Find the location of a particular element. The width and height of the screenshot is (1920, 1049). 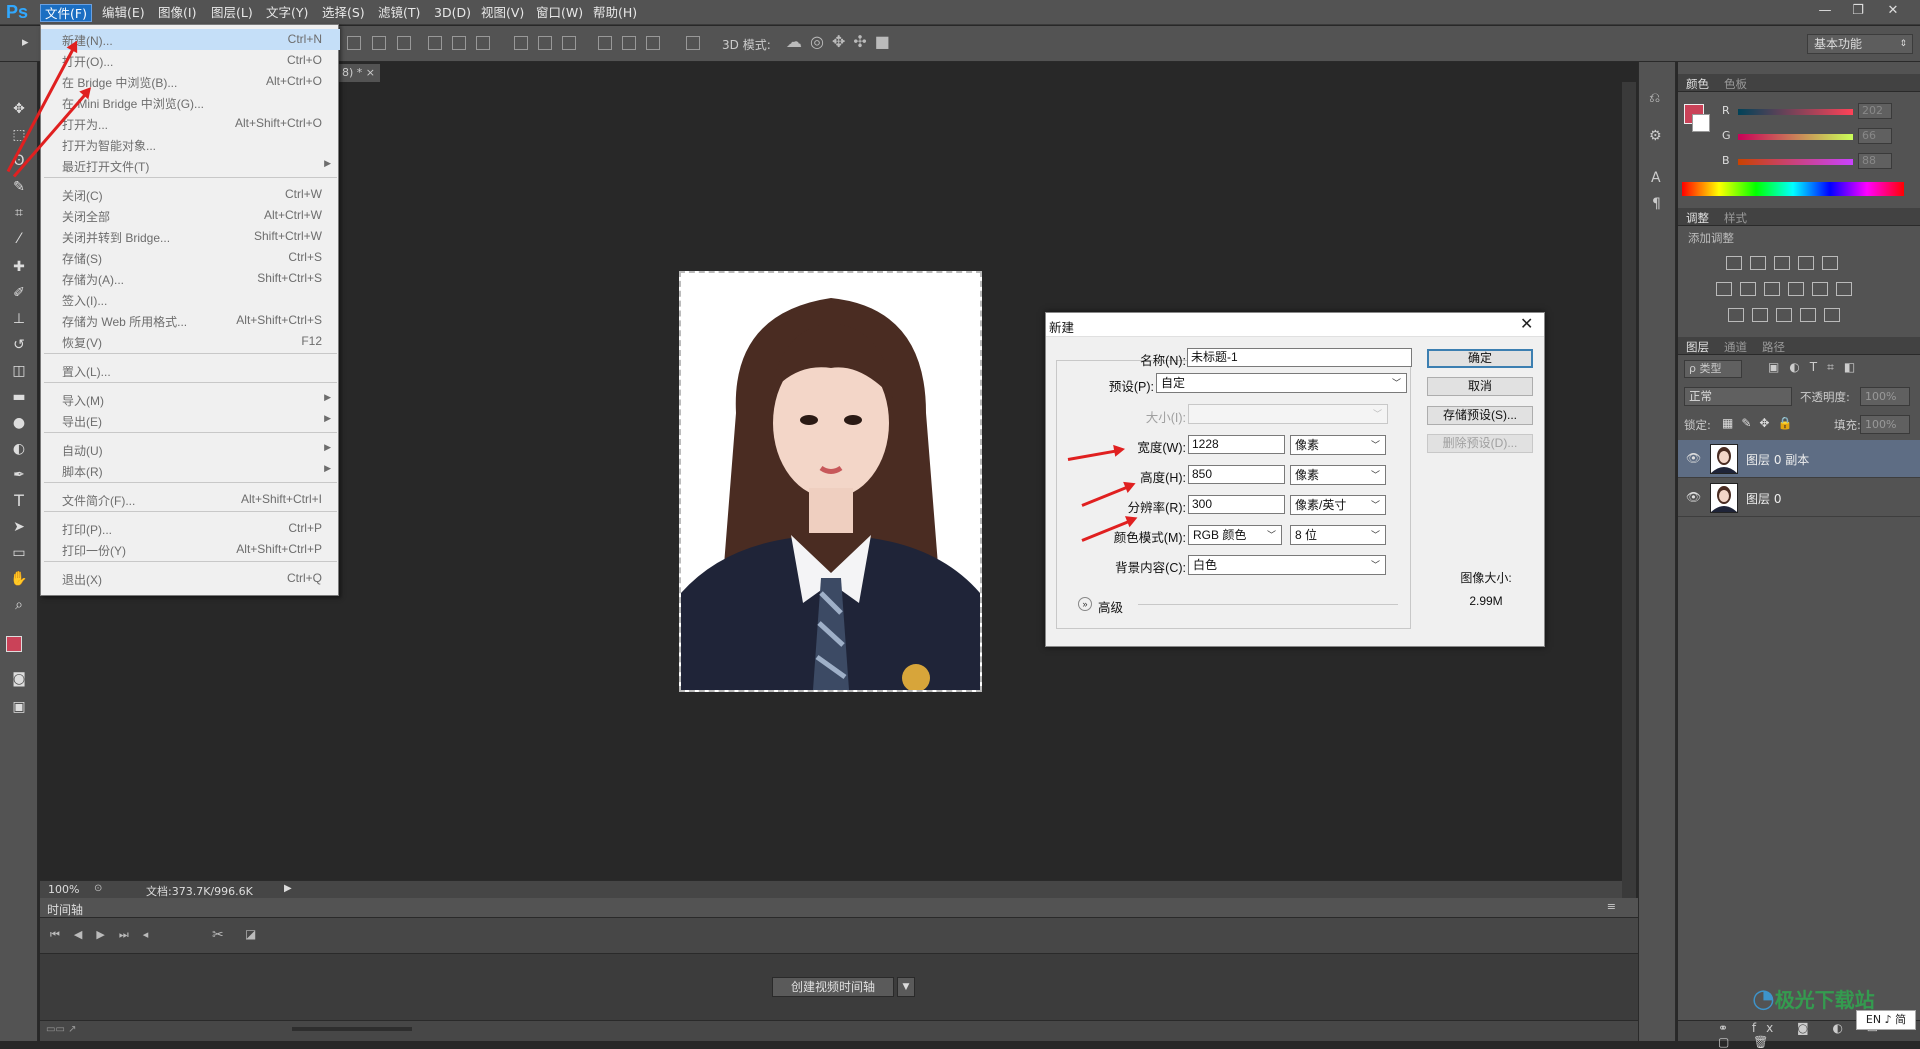

filter-icons: ▣◐T⌗◧ is located at coordinates (1816, 367).